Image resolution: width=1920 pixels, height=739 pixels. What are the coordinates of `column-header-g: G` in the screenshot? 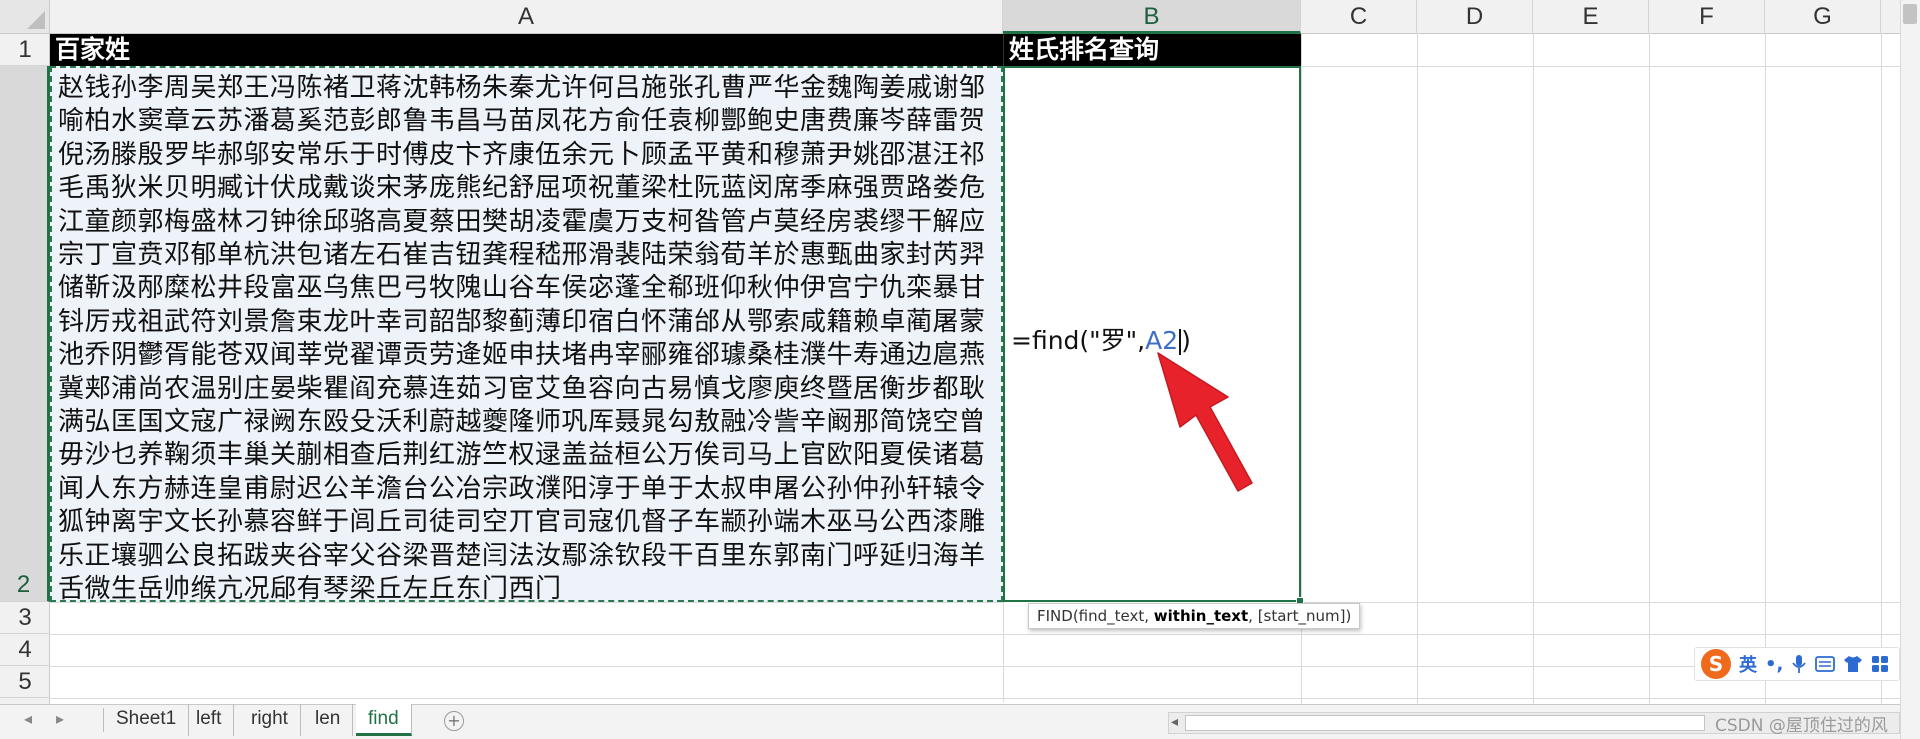 It's located at (1823, 17).